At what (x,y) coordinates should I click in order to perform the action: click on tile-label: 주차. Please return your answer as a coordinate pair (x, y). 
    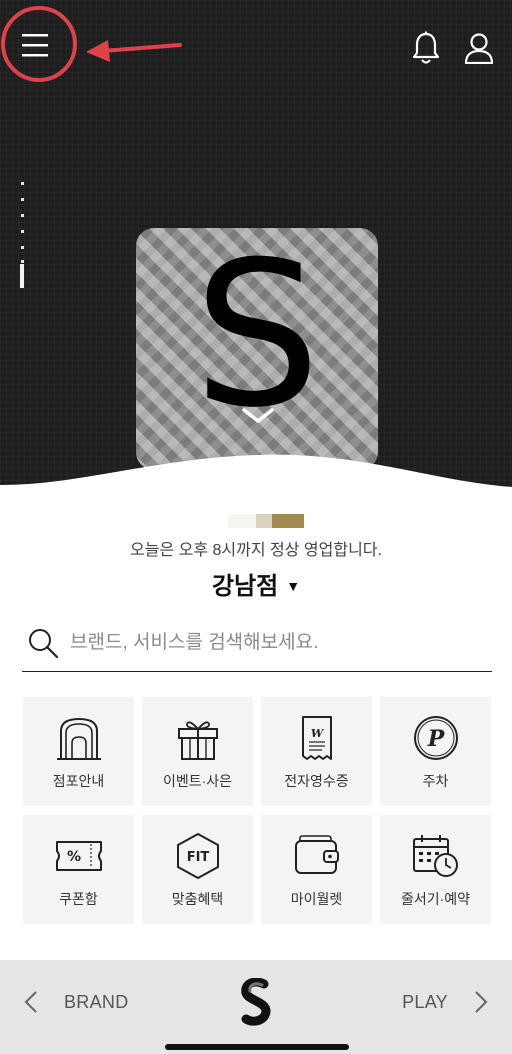
    Looking at the image, I should click on (435, 781).